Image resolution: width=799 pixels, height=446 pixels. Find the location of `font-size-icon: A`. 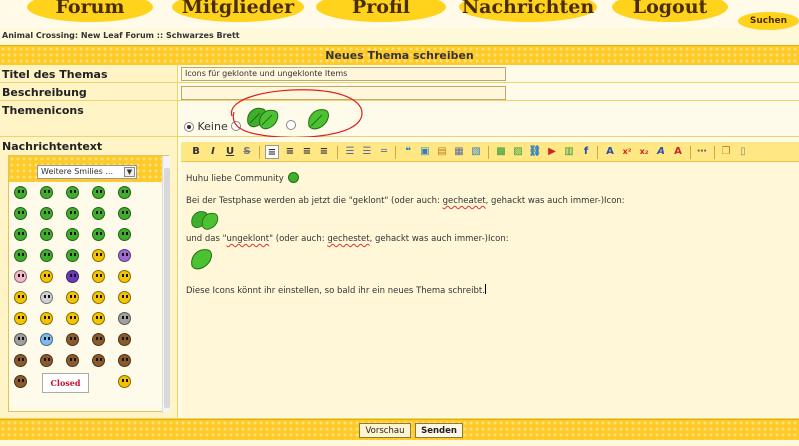

font-size-icon: A is located at coordinates (661, 152).